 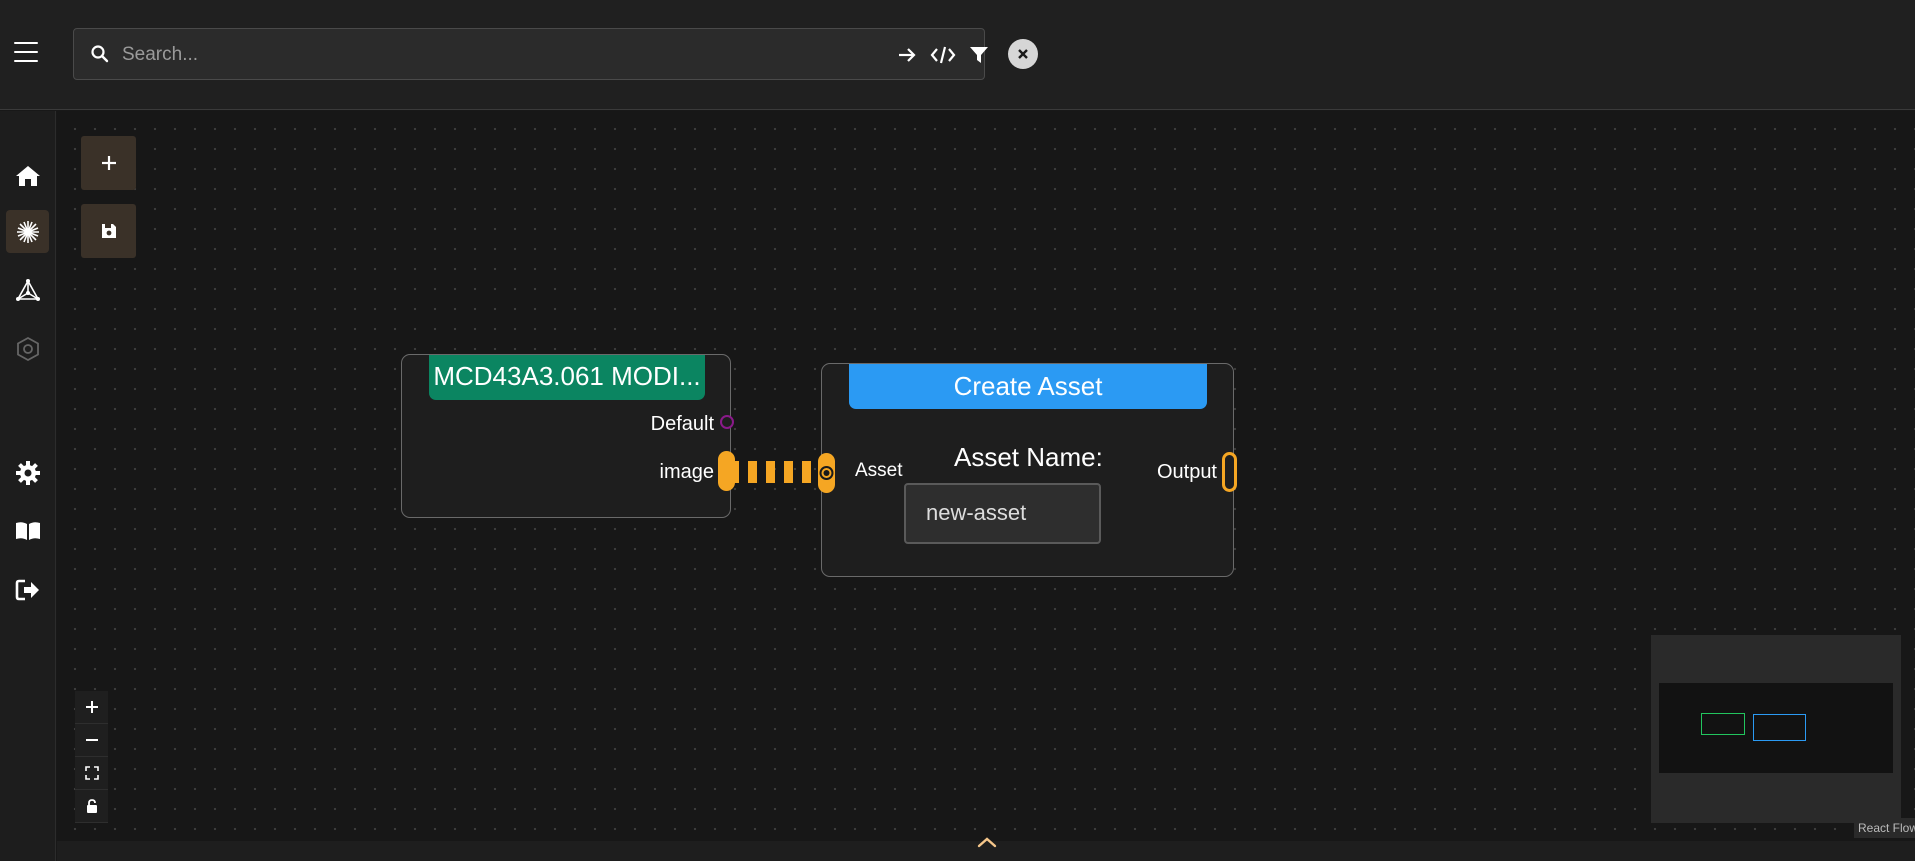 What do you see at coordinates (1028, 457) in the screenshot?
I see `asset-name-label: Asset Name:` at bounding box center [1028, 457].